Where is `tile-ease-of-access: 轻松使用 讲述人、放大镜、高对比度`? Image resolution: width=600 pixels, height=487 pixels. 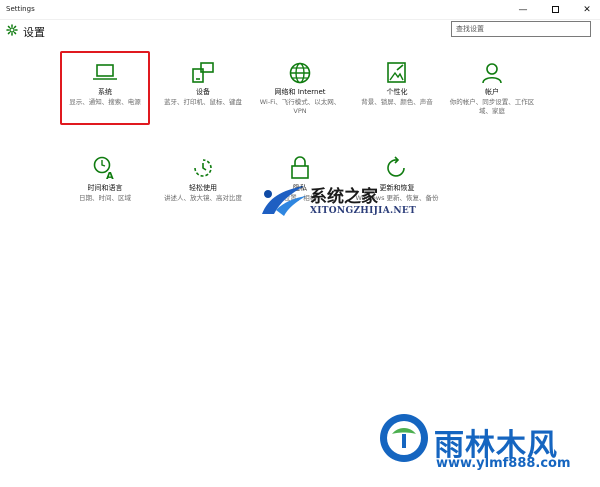 tile-ease-of-access: 轻松使用 讲述人、放大镜、高对比度 is located at coordinates (203, 179).